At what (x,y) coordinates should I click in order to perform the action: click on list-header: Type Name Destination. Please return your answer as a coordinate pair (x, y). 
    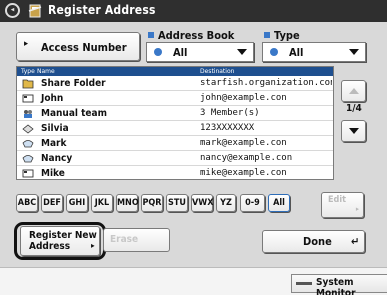
    Looking at the image, I should click on (175, 71).